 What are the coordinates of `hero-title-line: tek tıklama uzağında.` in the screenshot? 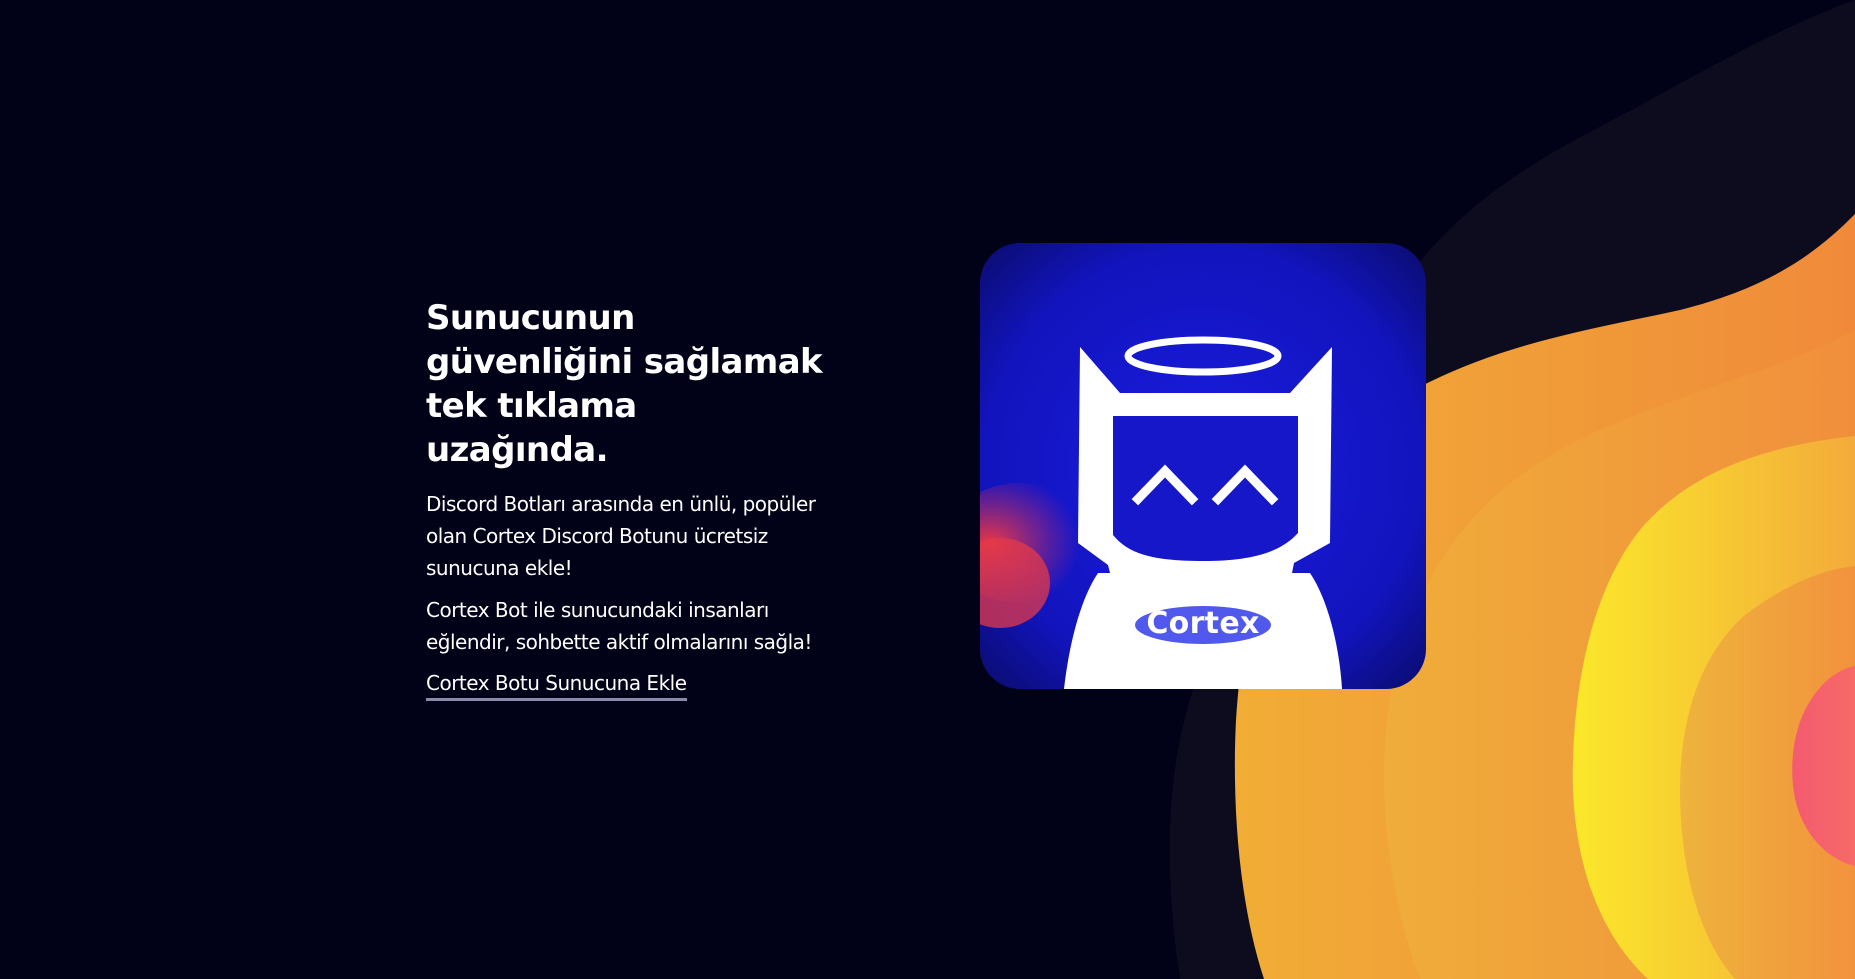 It's located at (531, 428).